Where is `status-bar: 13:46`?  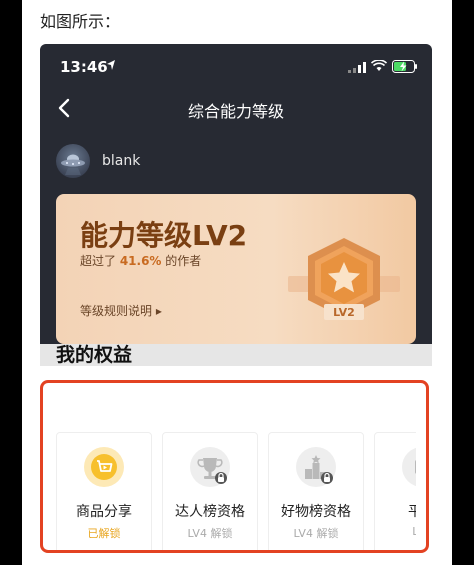 status-bar: 13:46 is located at coordinates (236, 66).